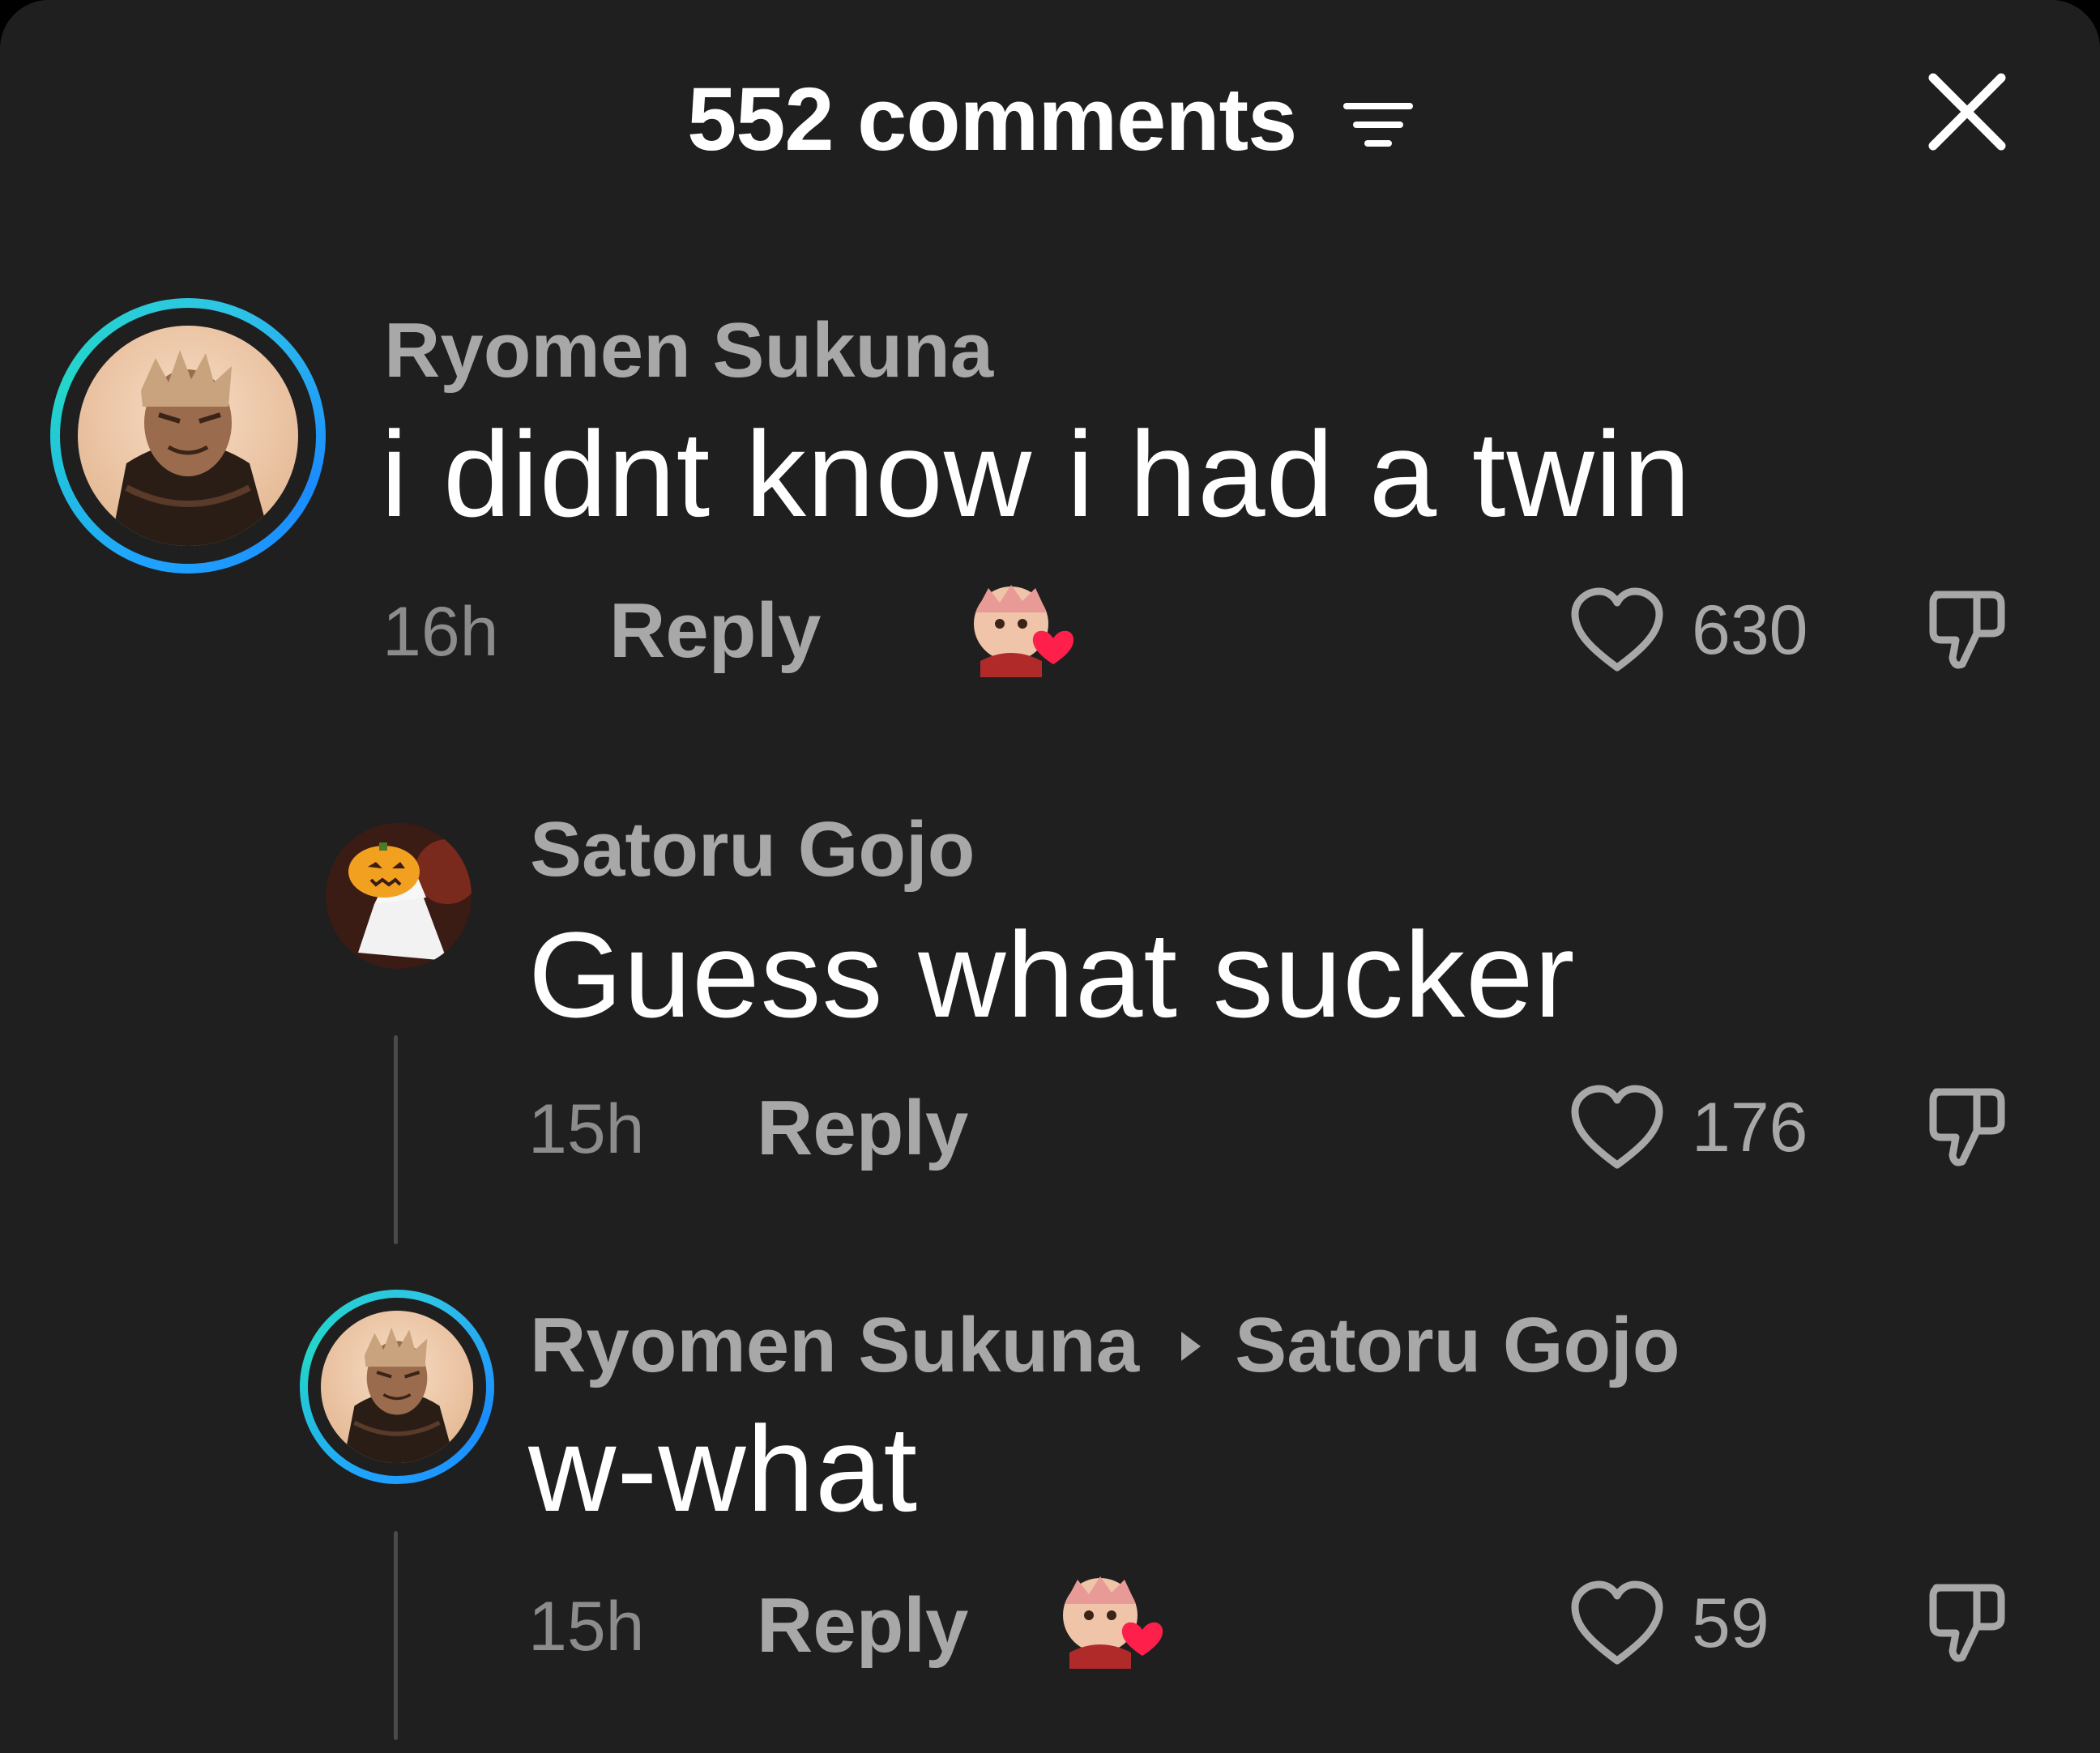 The image size is (2100, 1753). I want to click on like-button: 59, so click(1706, 1624).